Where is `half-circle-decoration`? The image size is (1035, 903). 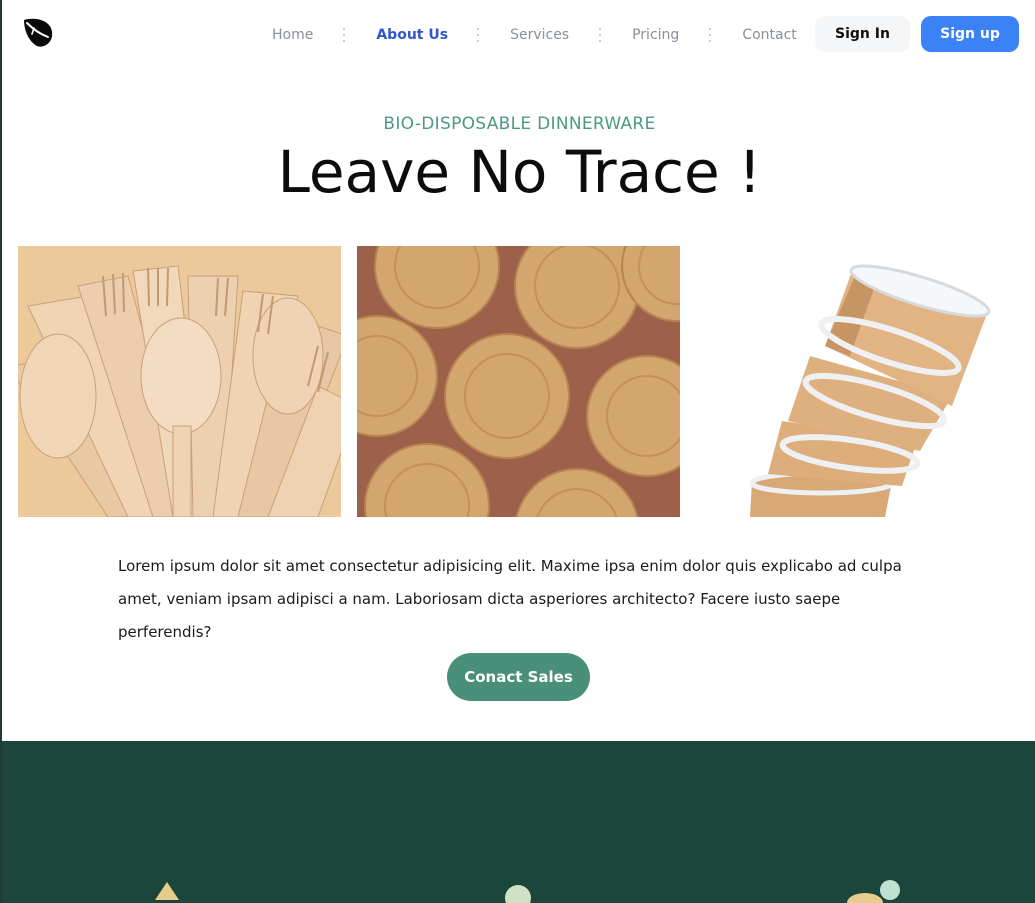 half-circle-decoration is located at coordinates (865, 898).